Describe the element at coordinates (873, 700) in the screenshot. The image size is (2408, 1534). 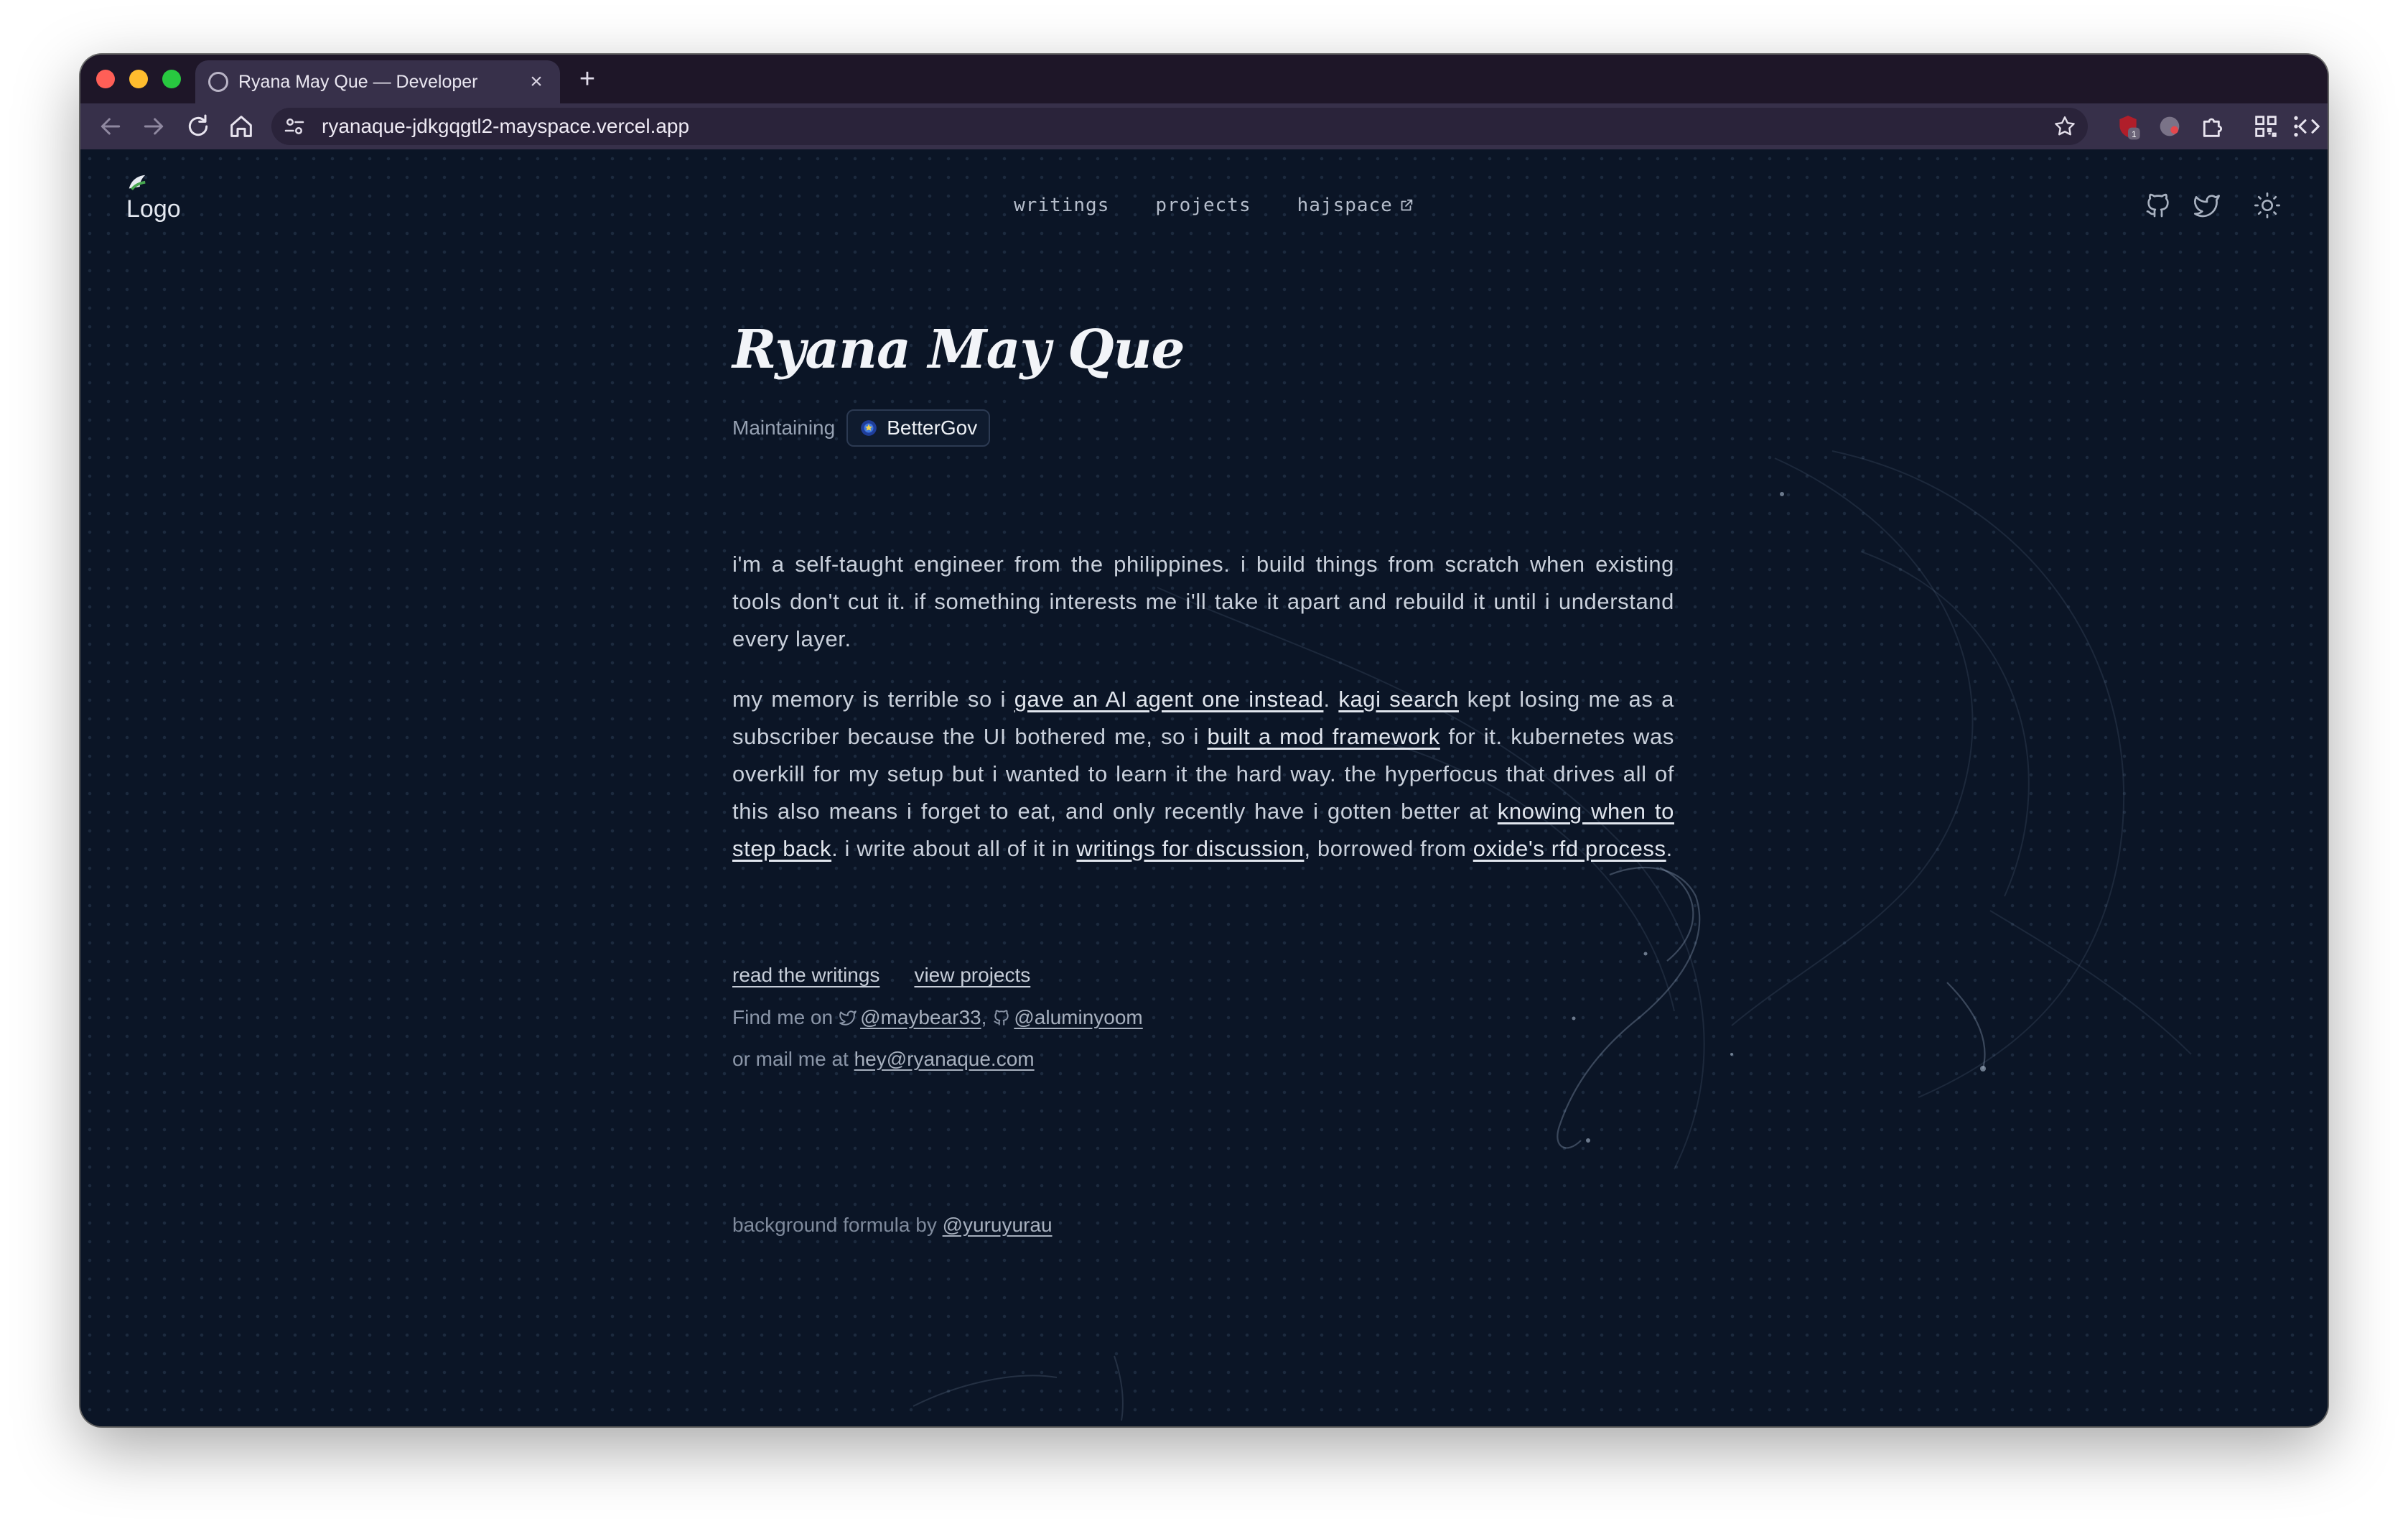
I see `bio-text: my memory is terrible so i` at that location.